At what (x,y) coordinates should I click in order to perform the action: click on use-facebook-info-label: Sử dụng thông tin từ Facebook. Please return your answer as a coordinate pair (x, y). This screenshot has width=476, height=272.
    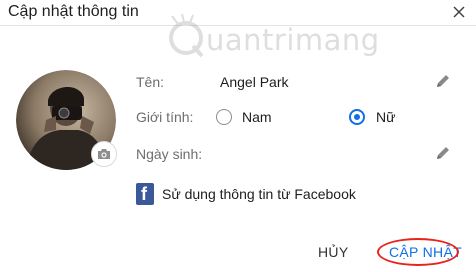
    Looking at the image, I should click on (259, 194).